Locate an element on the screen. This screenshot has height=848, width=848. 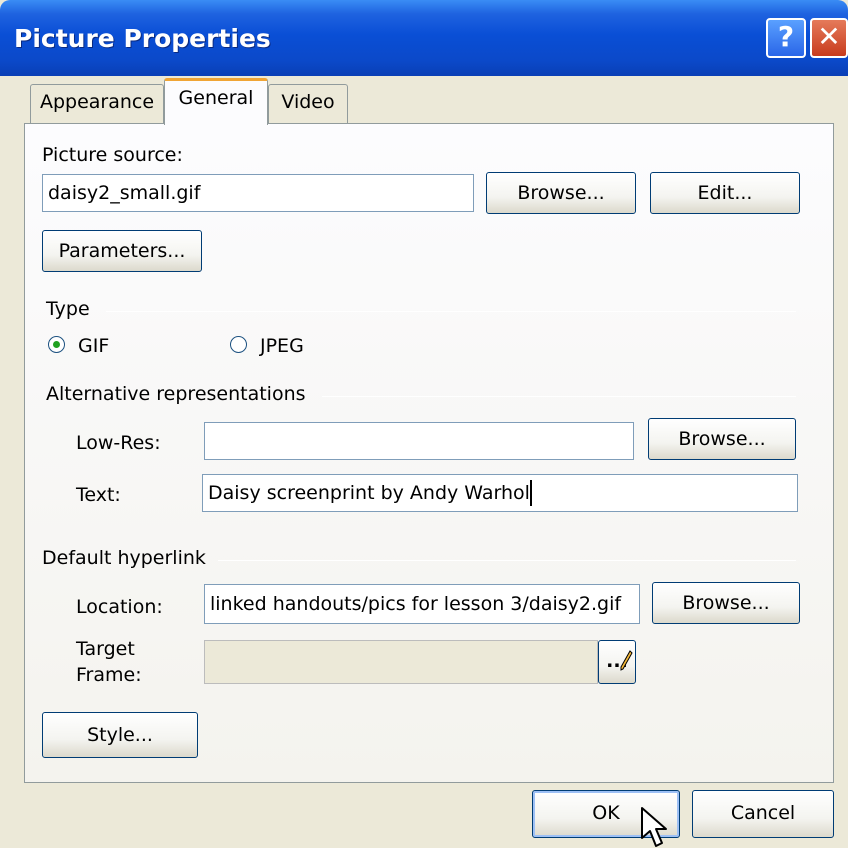
target-frame-label-line1: Target is located at coordinates (105, 649).